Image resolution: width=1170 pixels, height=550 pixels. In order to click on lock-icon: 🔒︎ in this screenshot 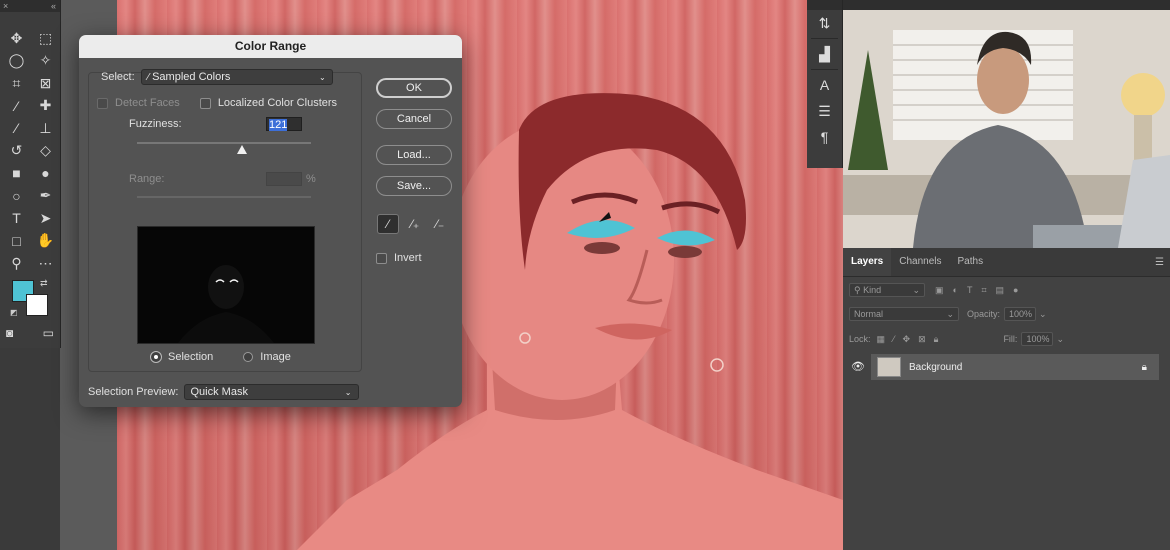, I will do `click(1144, 367)`.